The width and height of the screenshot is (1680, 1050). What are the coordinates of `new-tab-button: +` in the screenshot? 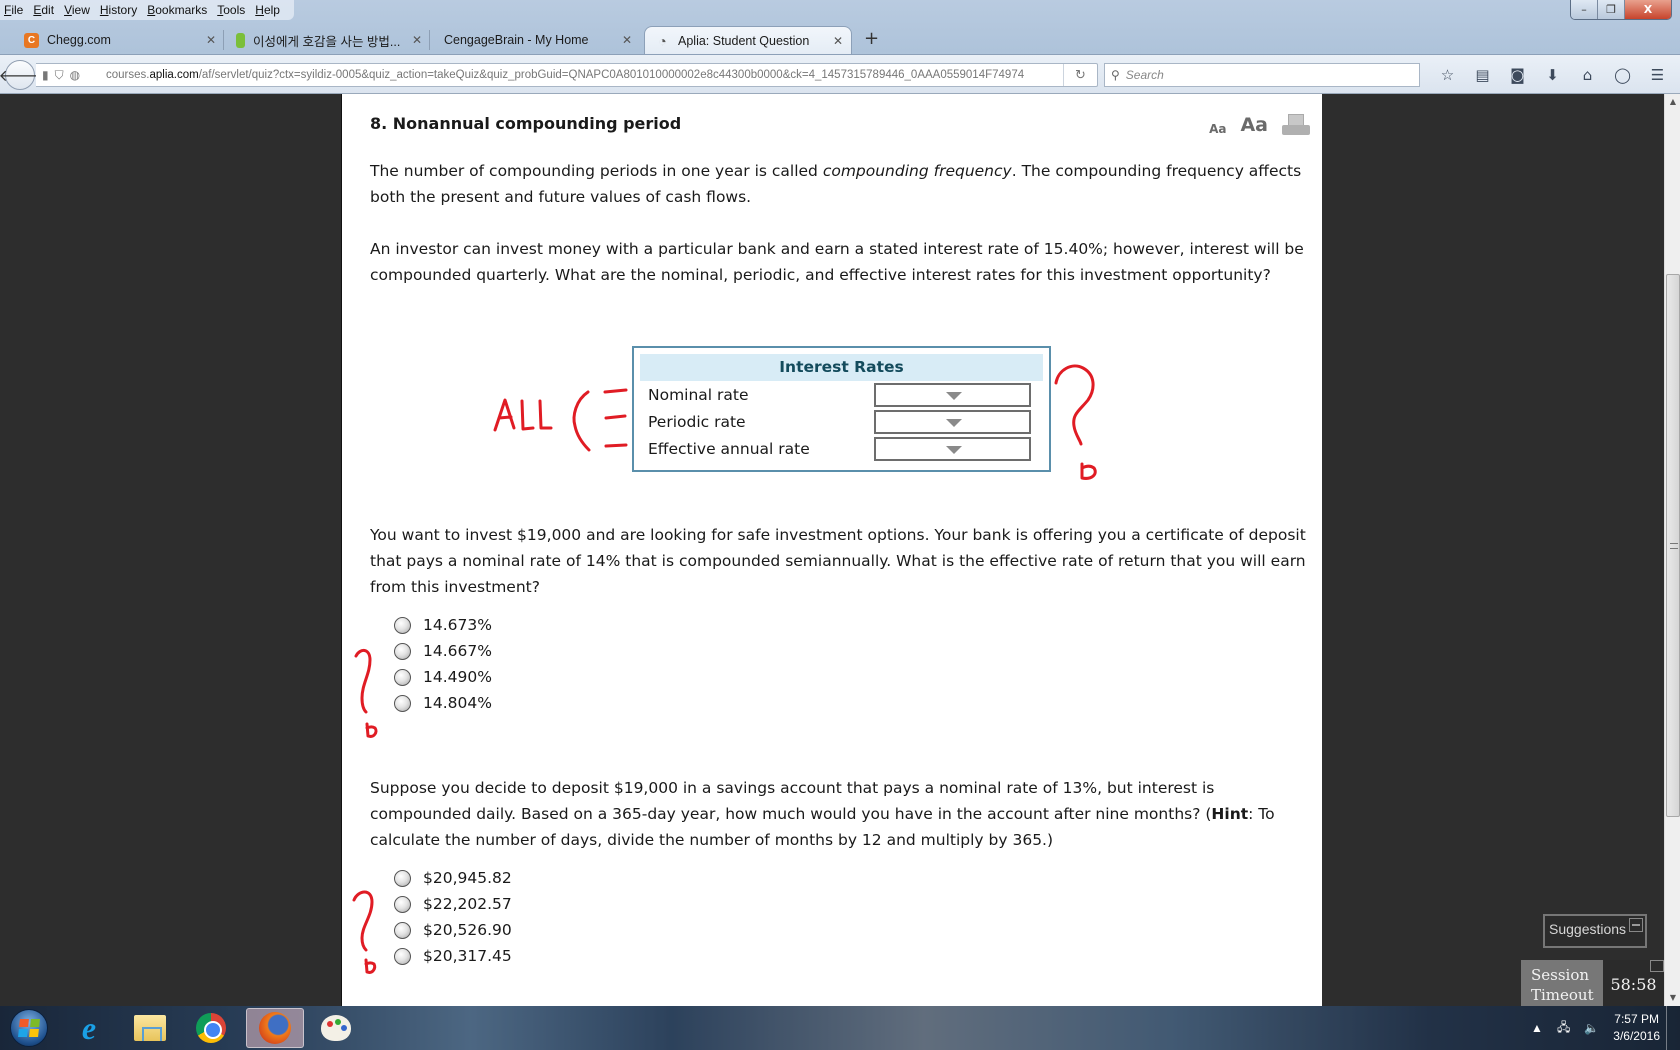 It's located at (871, 38).